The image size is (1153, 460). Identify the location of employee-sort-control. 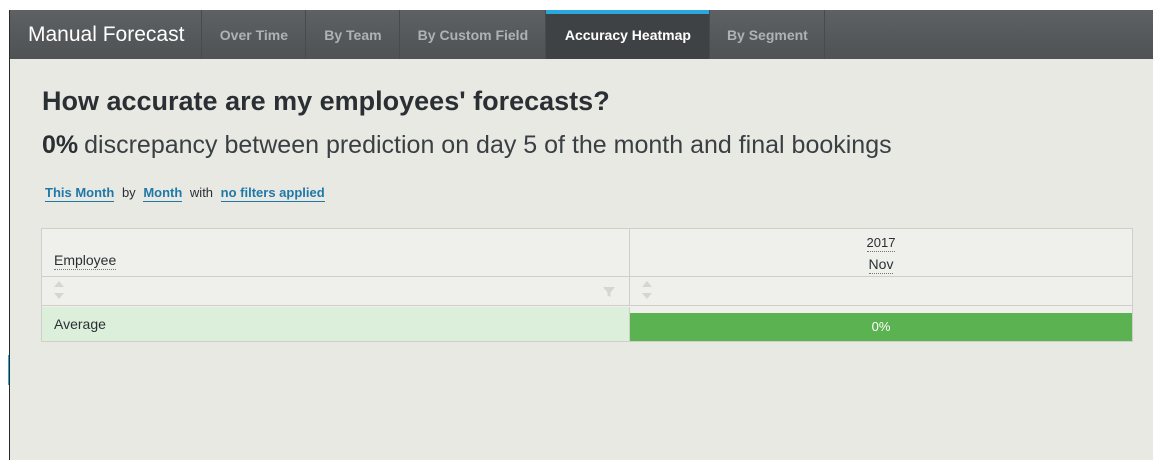
(59, 291).